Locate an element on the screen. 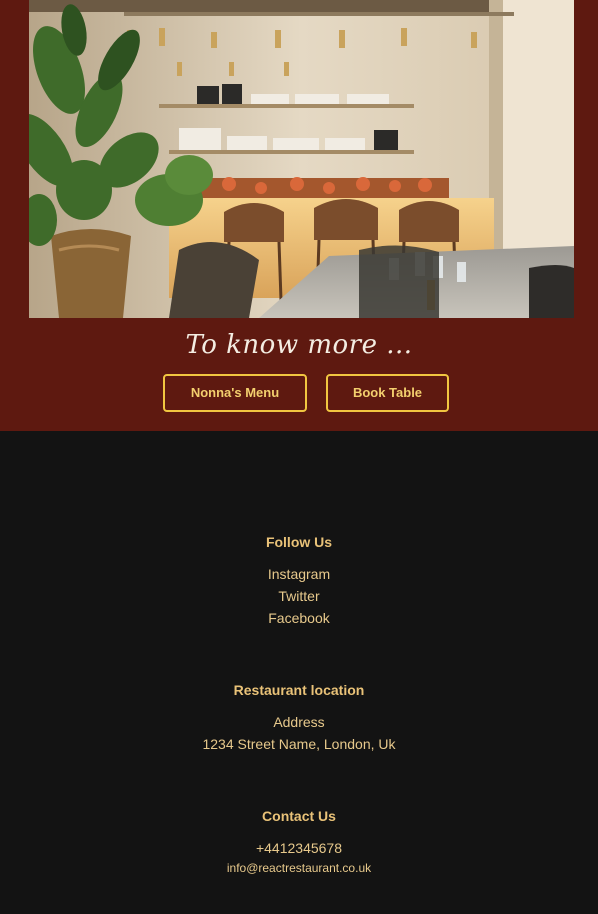 The image size is (598, 914). contact-heading: Contact Us is located at coordinates (299, 816).